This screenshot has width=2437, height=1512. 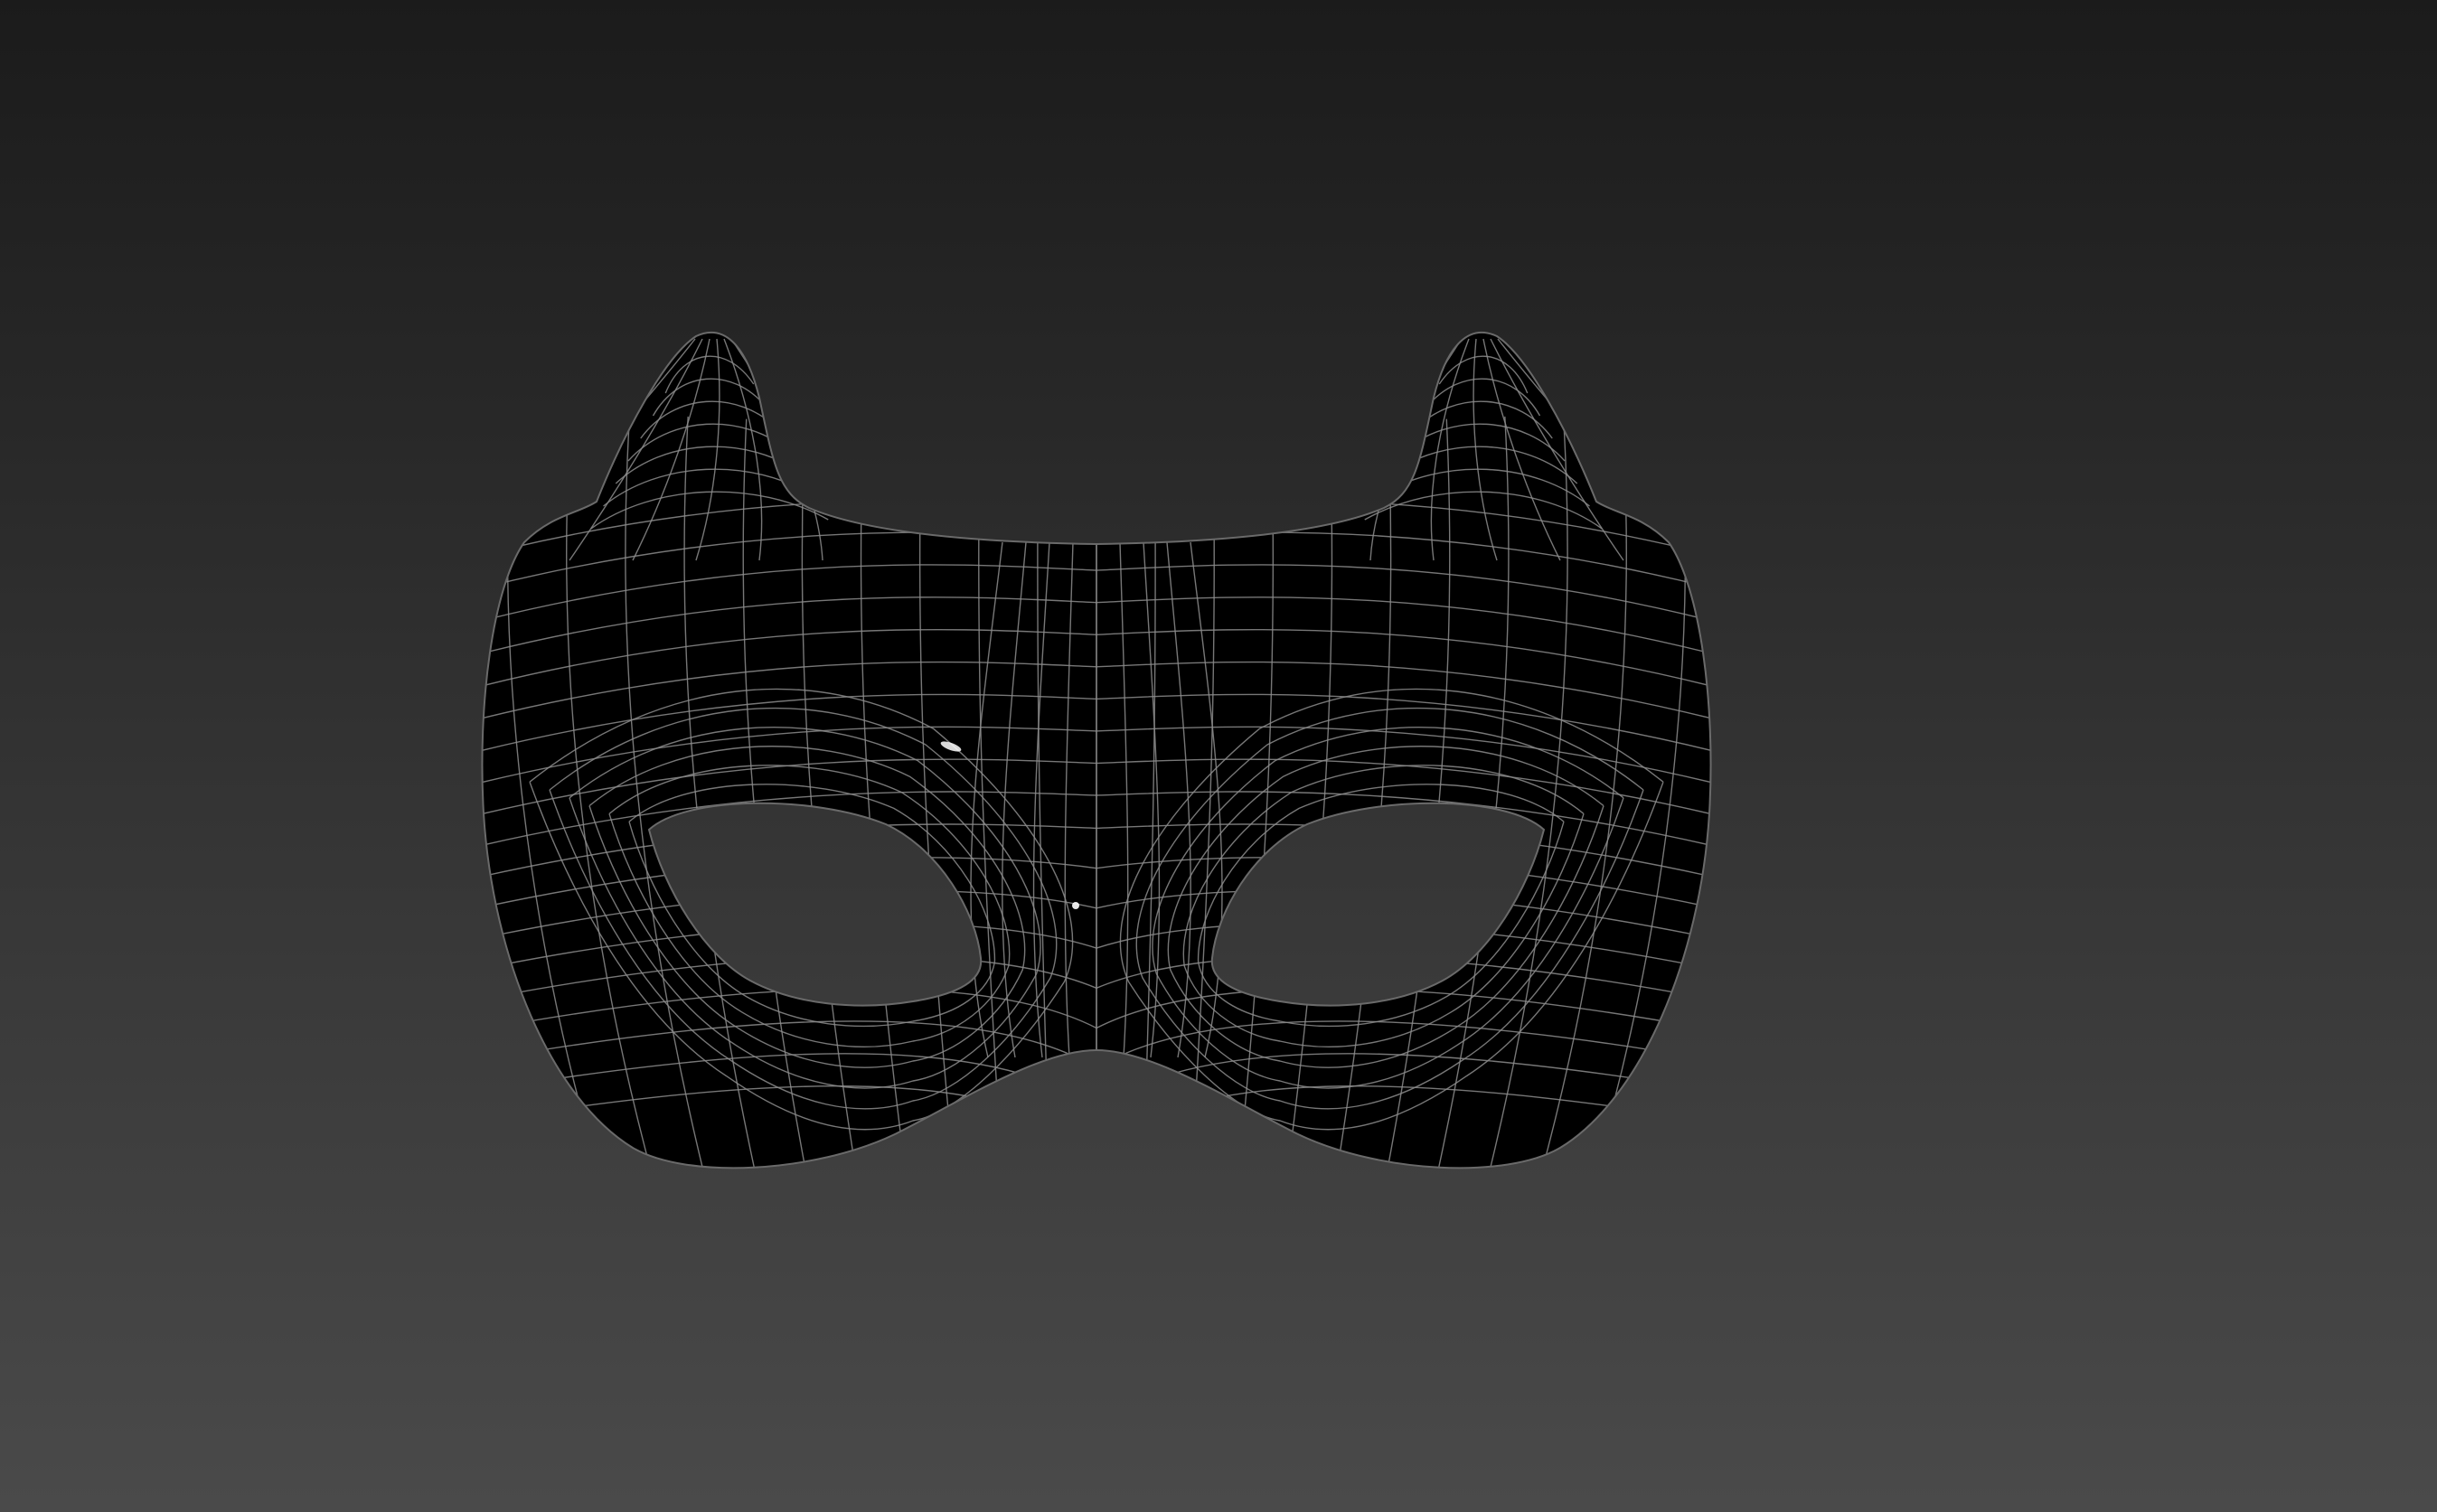 What do you see at coordinates (1075, 905) in the screenshot?
I see `specular-highlight` at bounding box center [1075, 905].